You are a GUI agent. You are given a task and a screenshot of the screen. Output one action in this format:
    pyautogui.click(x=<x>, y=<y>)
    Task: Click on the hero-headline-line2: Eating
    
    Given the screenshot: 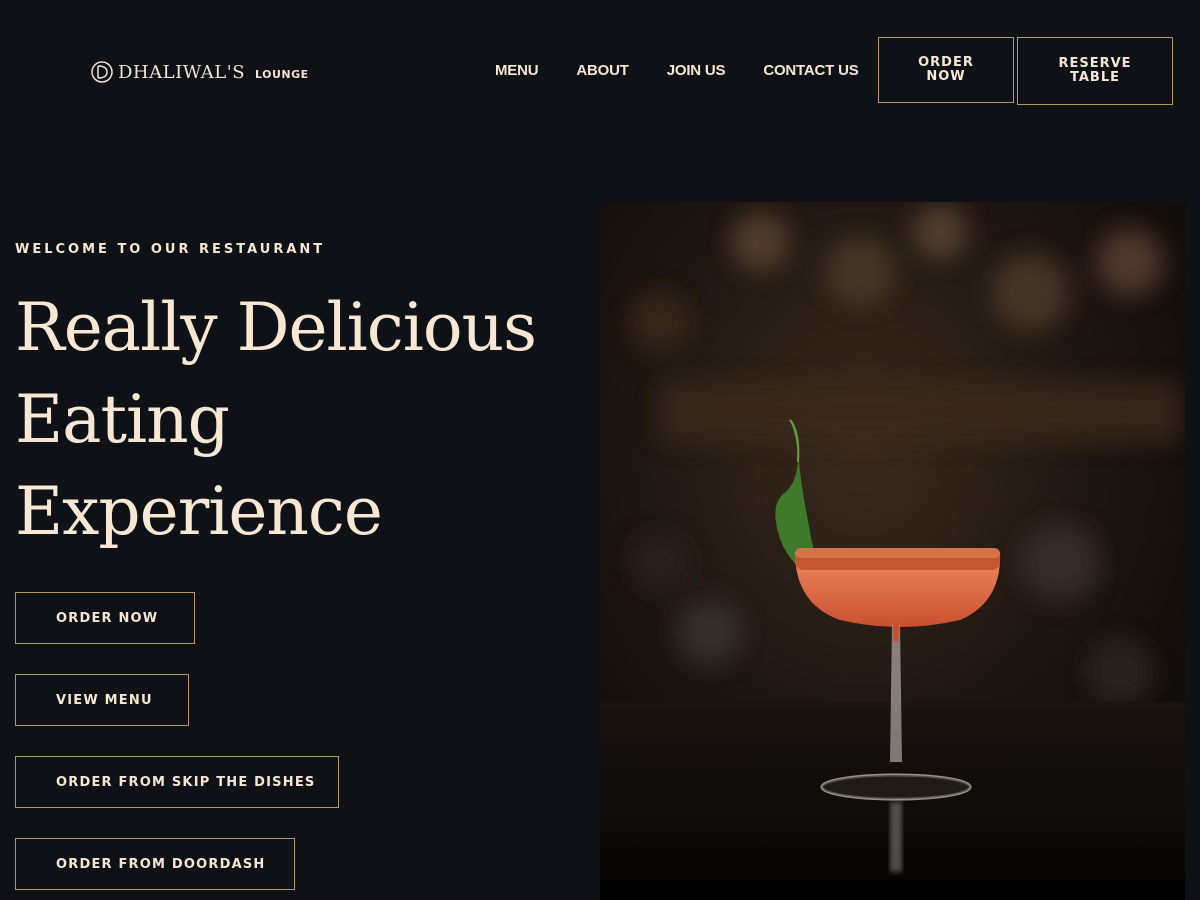 What is the action you would take?
    pyautogui.click(x=122, y=419)
    